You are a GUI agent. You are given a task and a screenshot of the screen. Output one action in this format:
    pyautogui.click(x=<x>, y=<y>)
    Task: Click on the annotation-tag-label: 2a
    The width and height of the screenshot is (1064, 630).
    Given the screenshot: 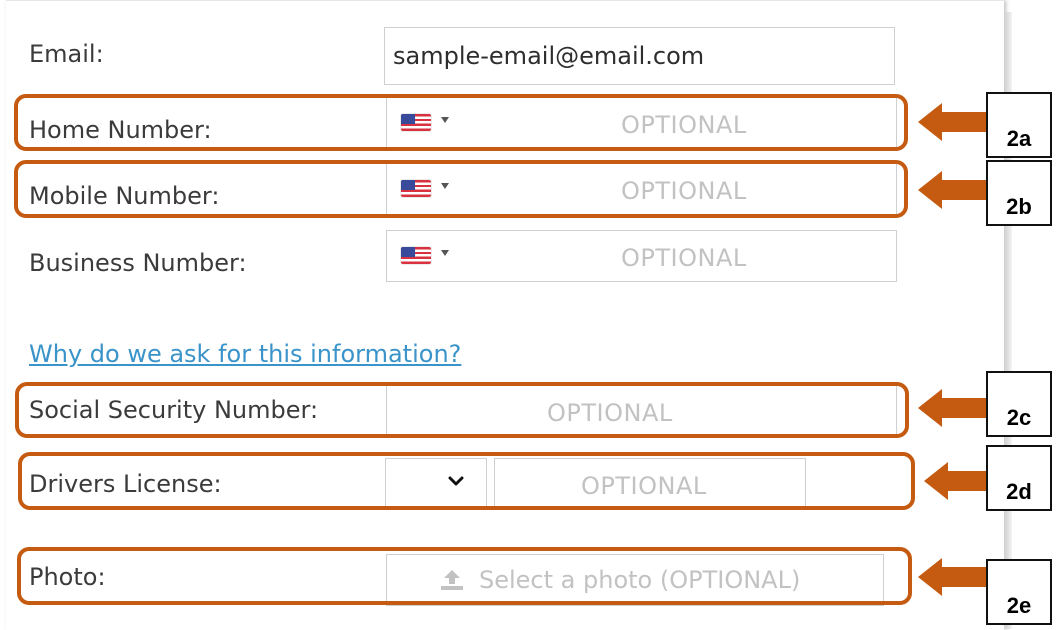 What is the action you would take?
    pyautogui.click(x=1019, y=138)
    